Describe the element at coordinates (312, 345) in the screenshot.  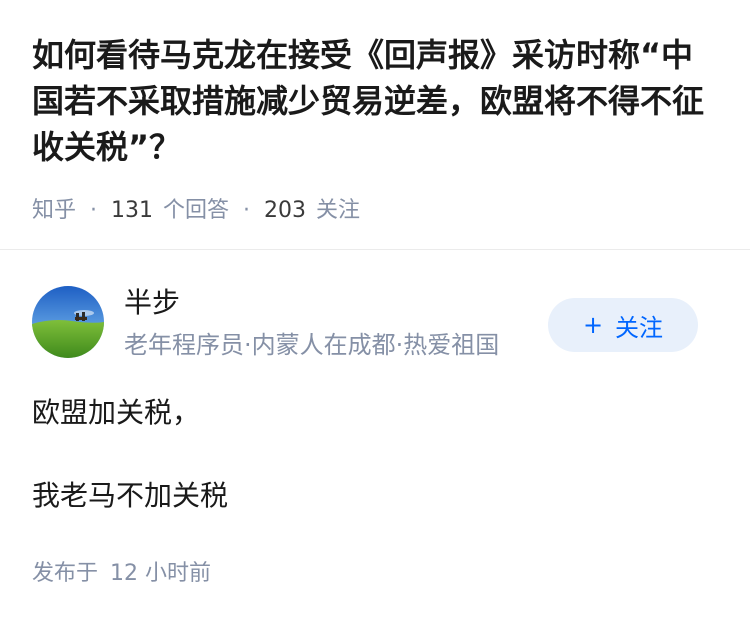
I see `author-bio: 老年程序员·内蒙人在成都·热爱祖国` at that location.